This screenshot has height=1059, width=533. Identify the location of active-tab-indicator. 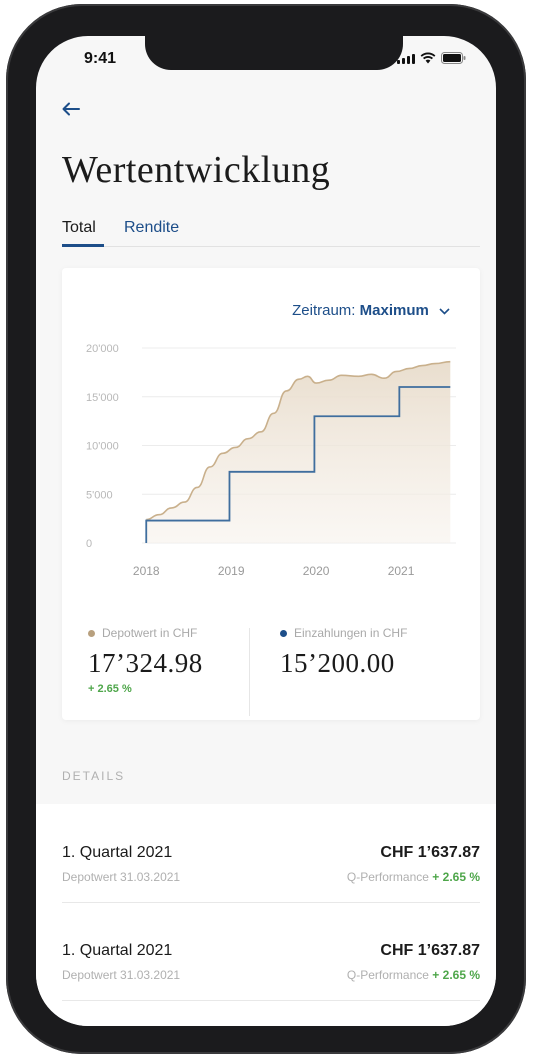
(83, 245).